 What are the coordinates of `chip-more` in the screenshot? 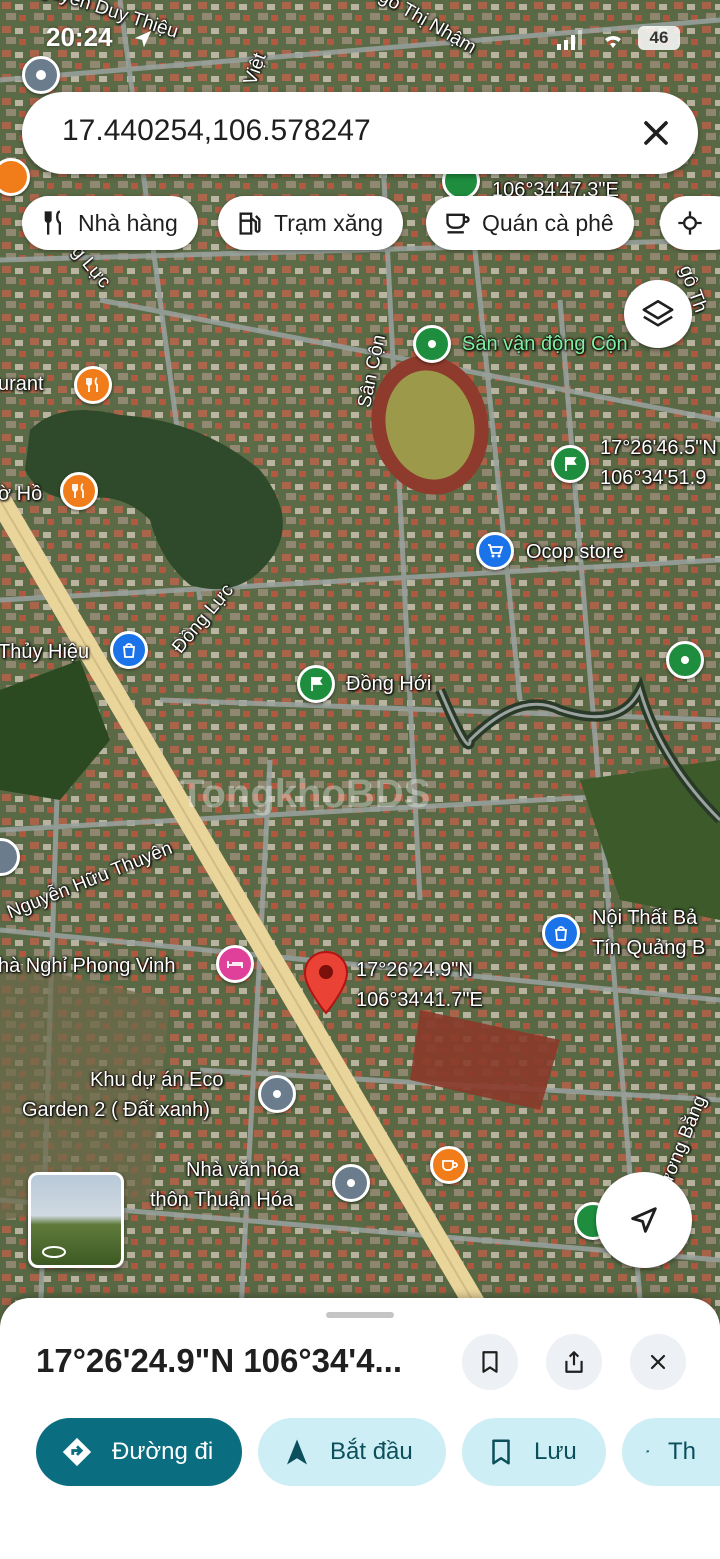 It's located at (690, 223).